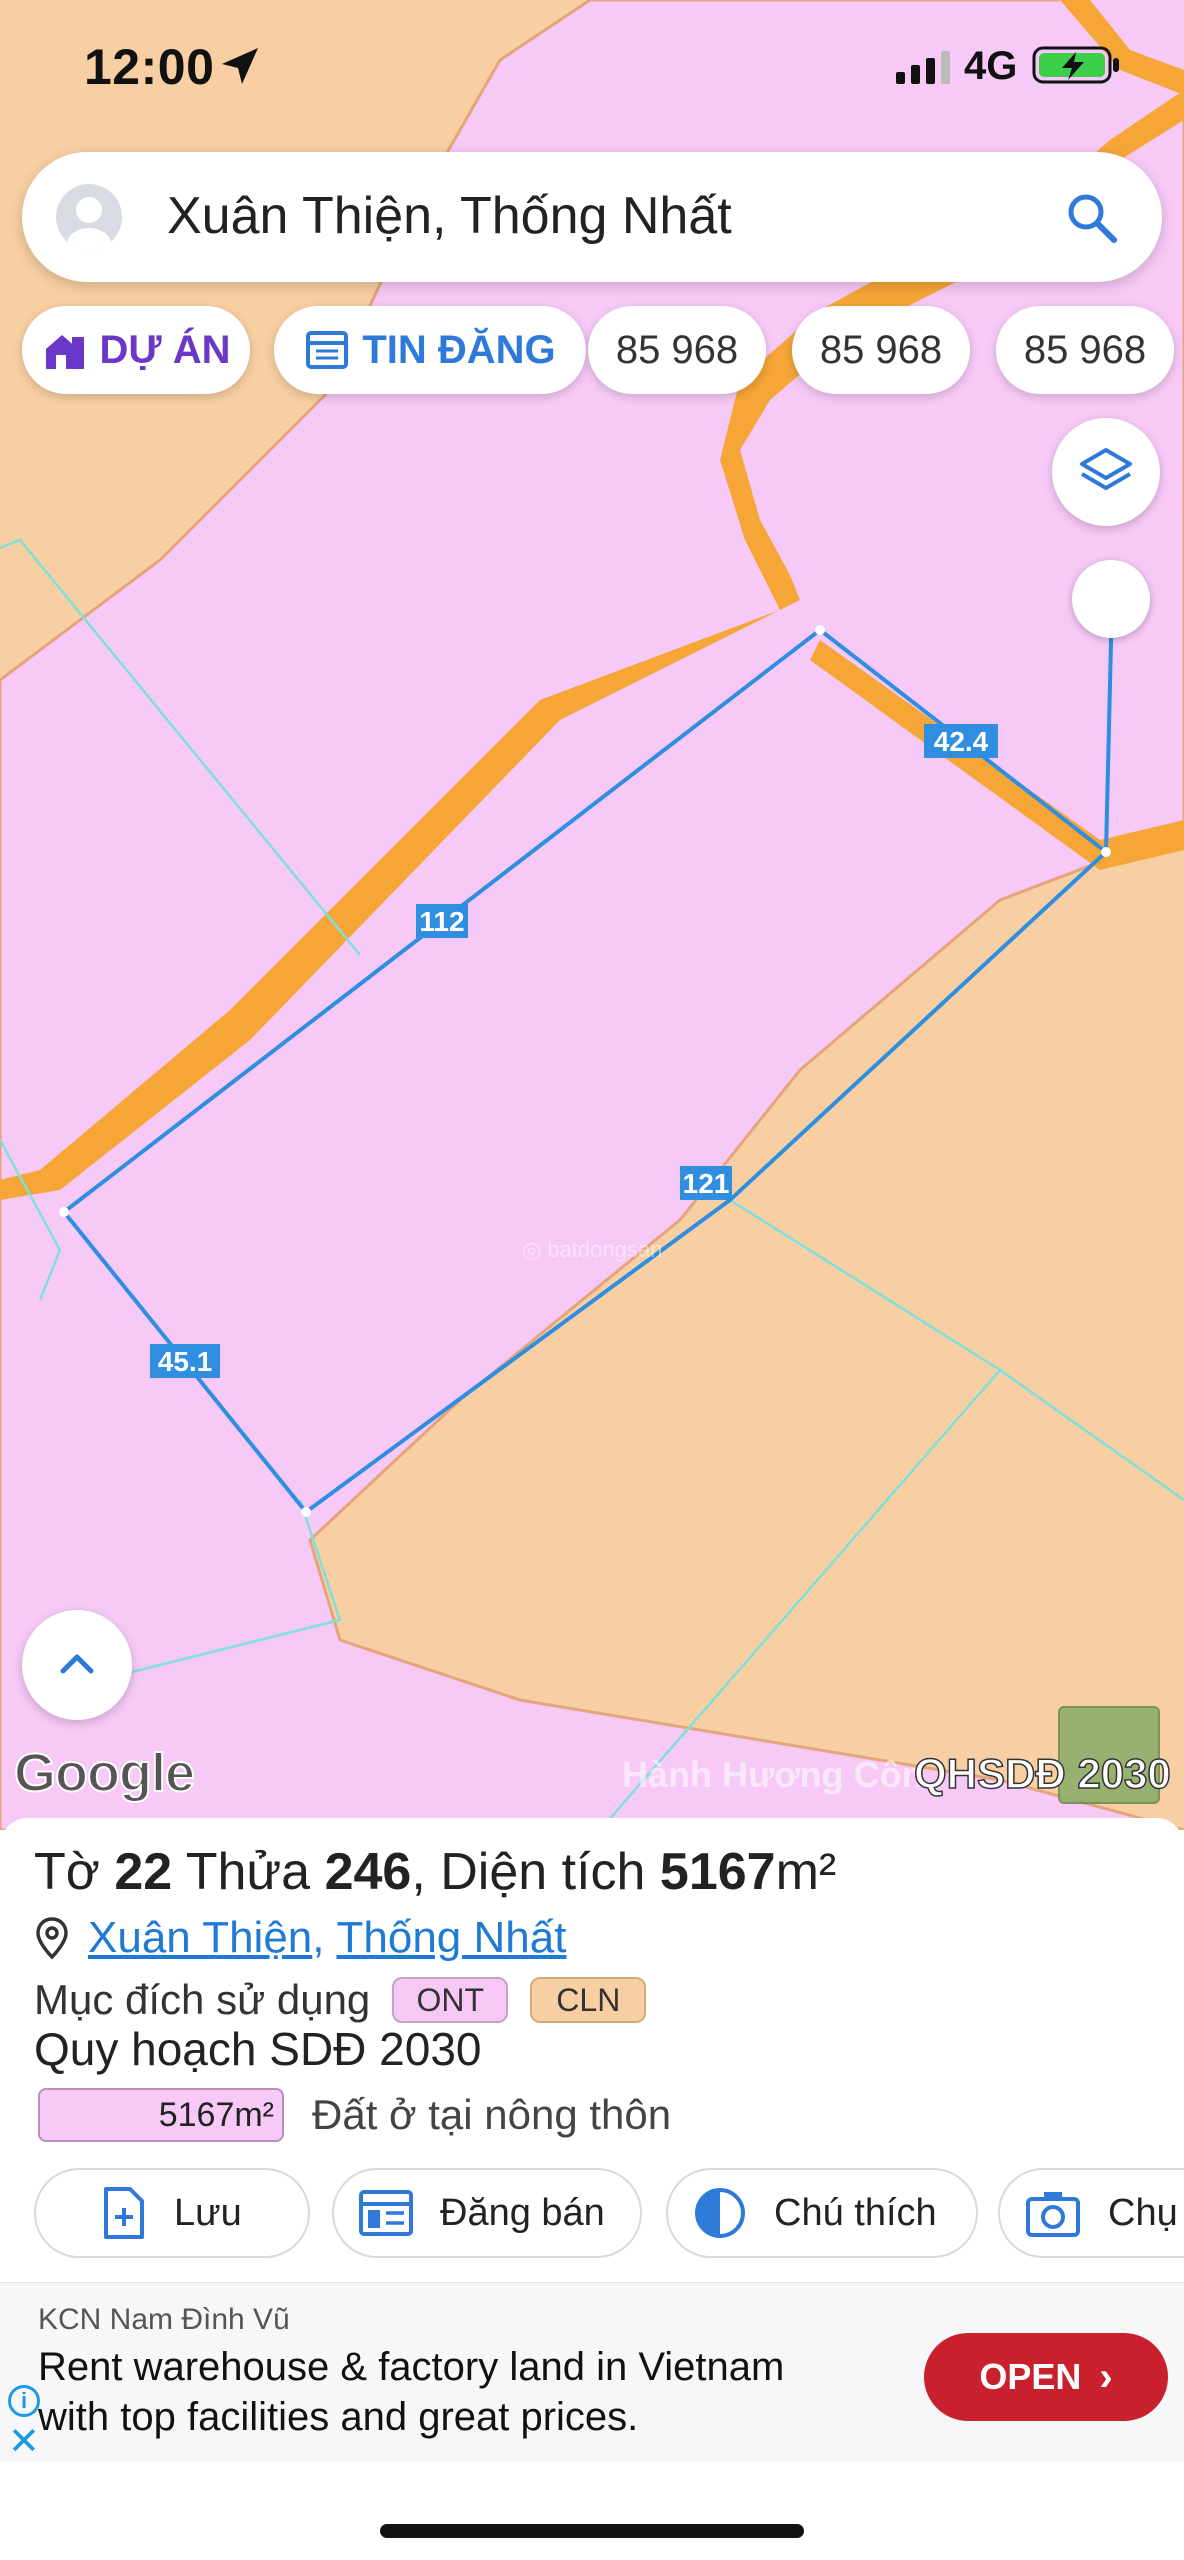 The width and height of the screenshot is (1184, 2560). I want to click on location-row: Xuân Thiện, Thống Nhất, so click(300, 1938).